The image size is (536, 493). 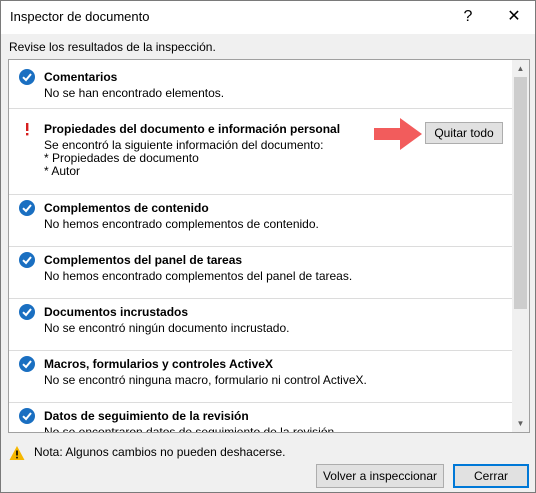 What do you see at coordinates (143, 260) in the screenshot?
I see `item-title: Complementos del panel de tareas` at bounding box center [143, 260].